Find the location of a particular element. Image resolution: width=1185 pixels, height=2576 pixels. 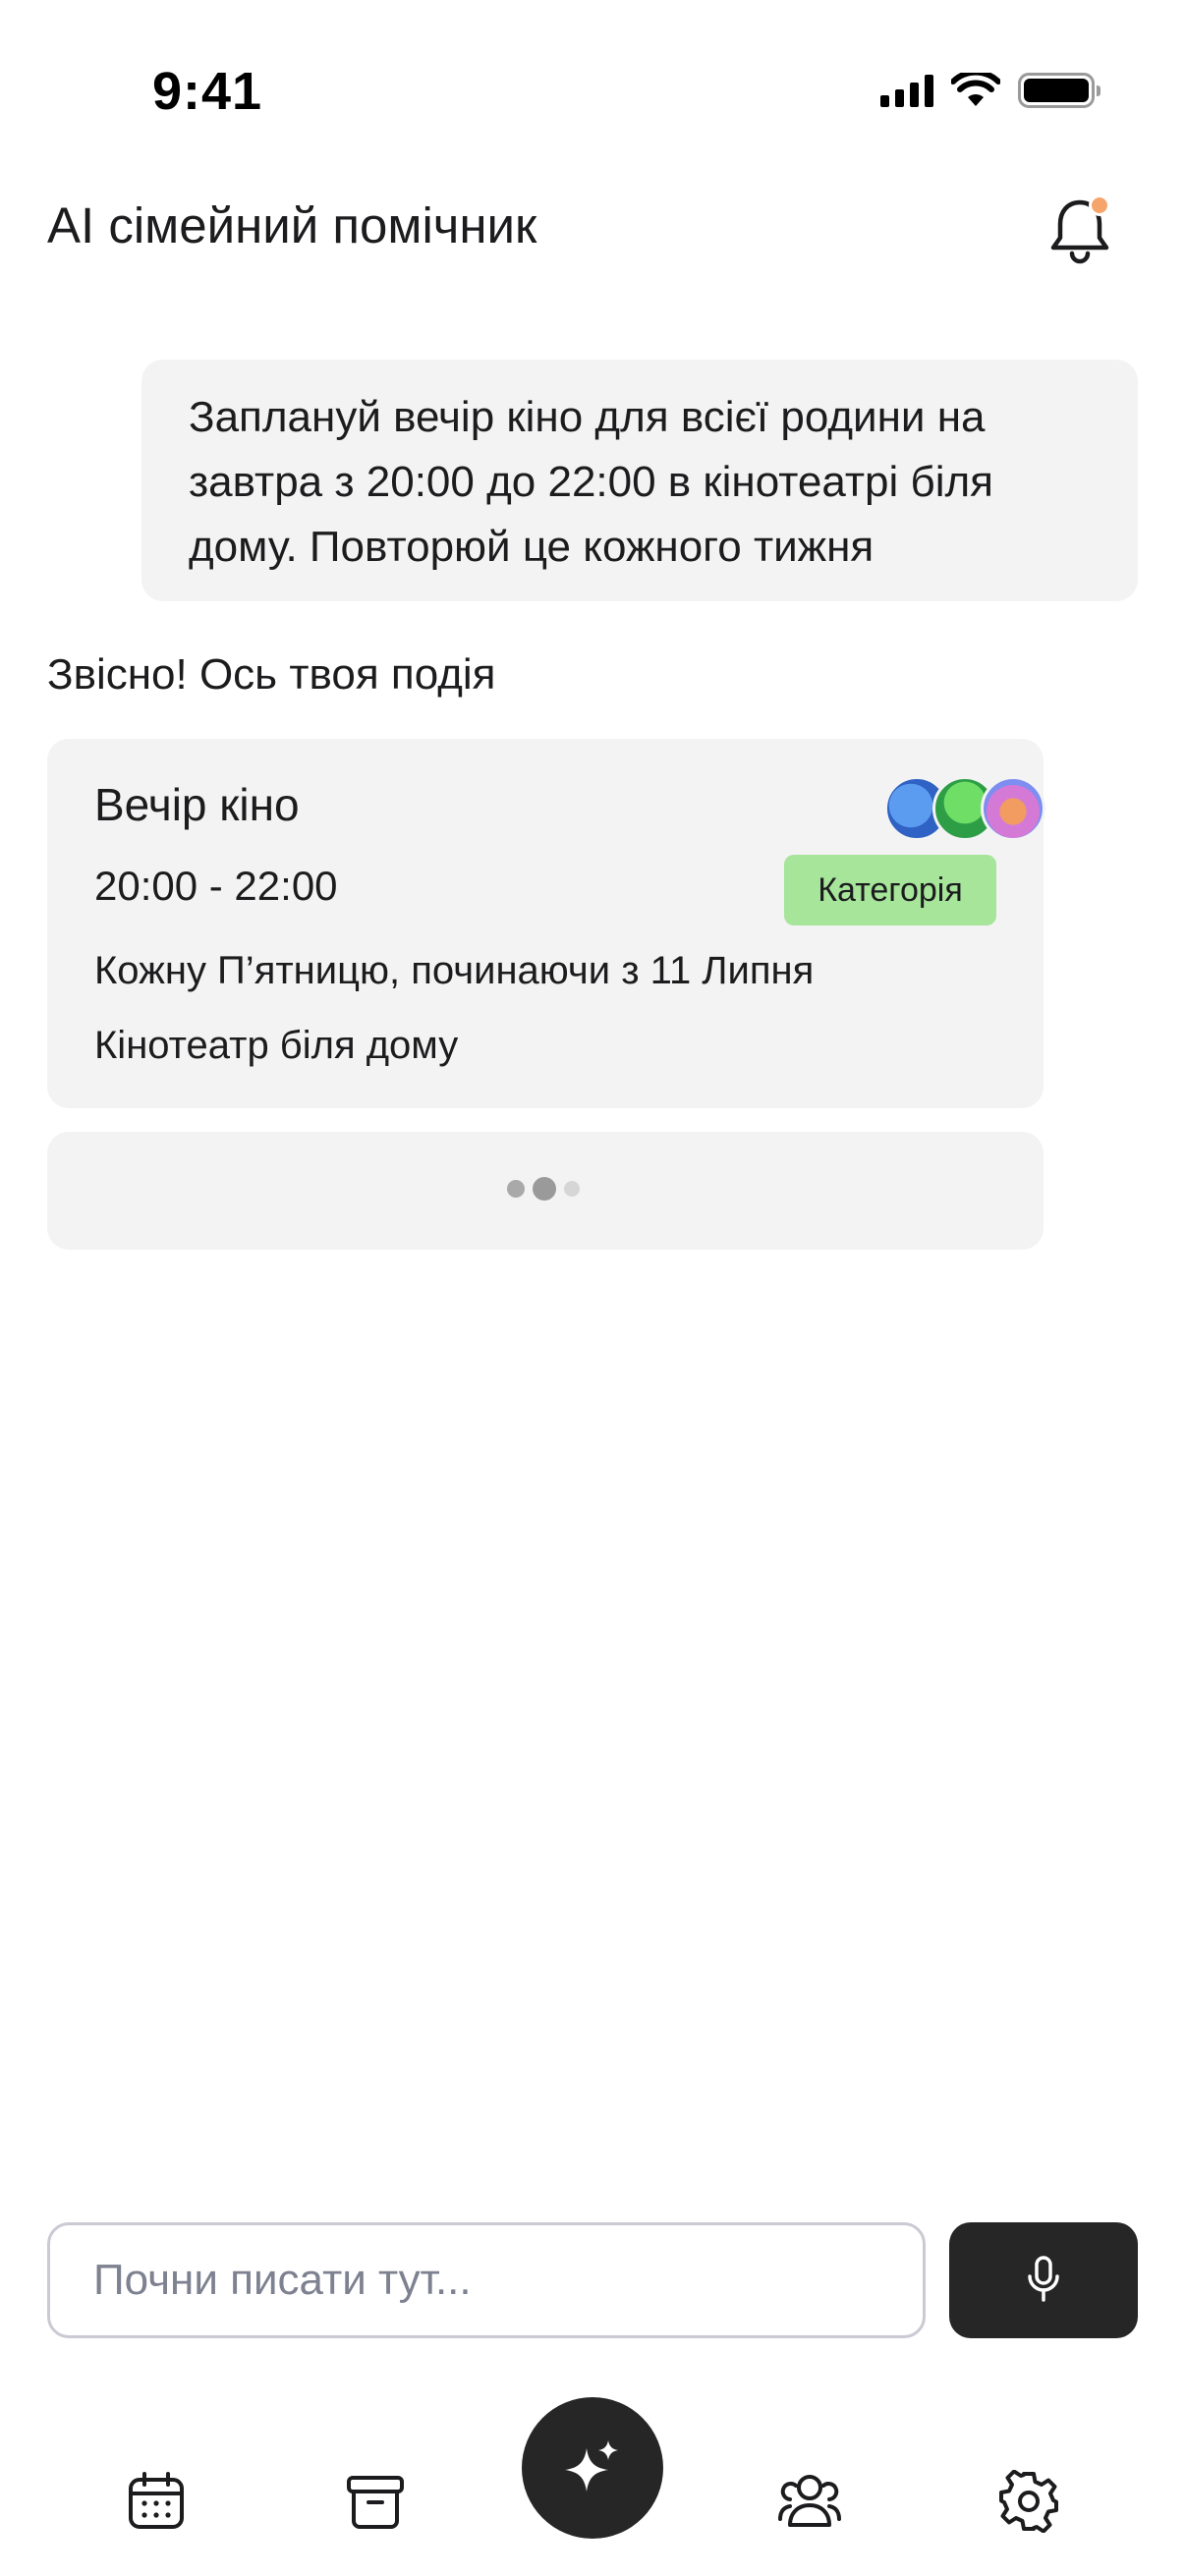

sparkle-icon is located at coordinates (592, 2466).